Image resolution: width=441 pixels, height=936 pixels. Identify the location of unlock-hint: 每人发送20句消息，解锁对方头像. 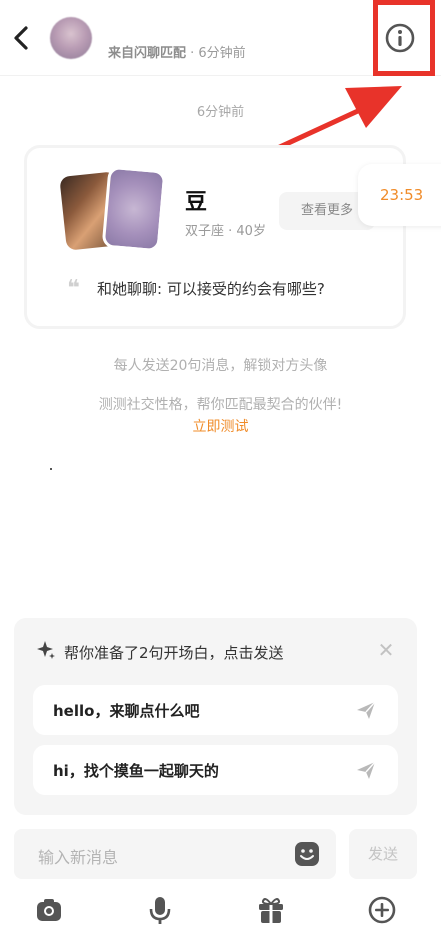
(220, 366).